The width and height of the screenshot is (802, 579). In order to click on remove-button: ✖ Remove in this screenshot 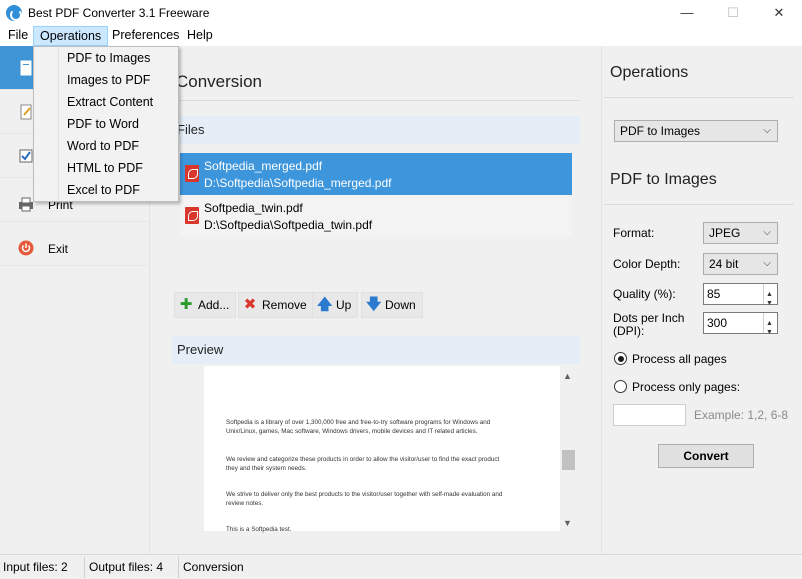, I will do `click(276, 305)`.